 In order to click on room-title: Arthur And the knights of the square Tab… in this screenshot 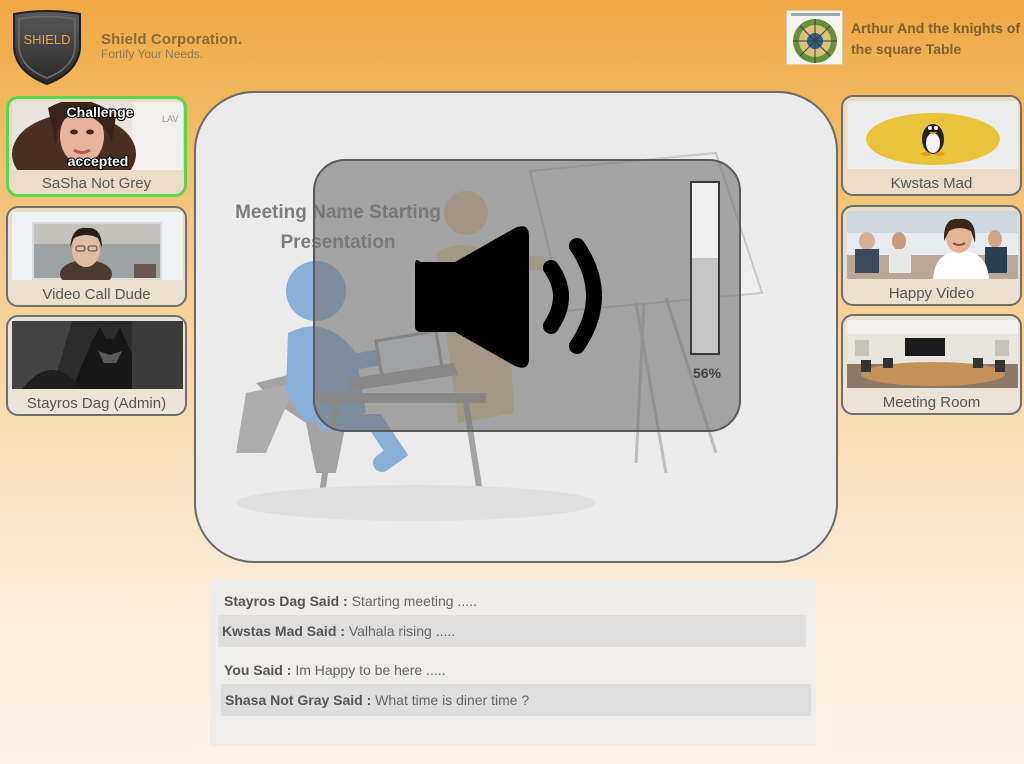, I will do `click(936, 38)`.